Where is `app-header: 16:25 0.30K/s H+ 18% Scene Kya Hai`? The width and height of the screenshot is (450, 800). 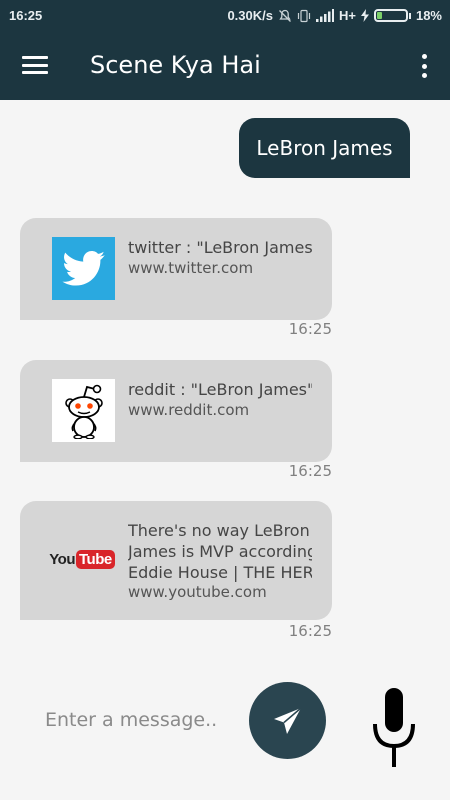 app-header: 16:25 0.30K/s H+ 18% Scene Kya Hai is located at coordinates (225, 50).